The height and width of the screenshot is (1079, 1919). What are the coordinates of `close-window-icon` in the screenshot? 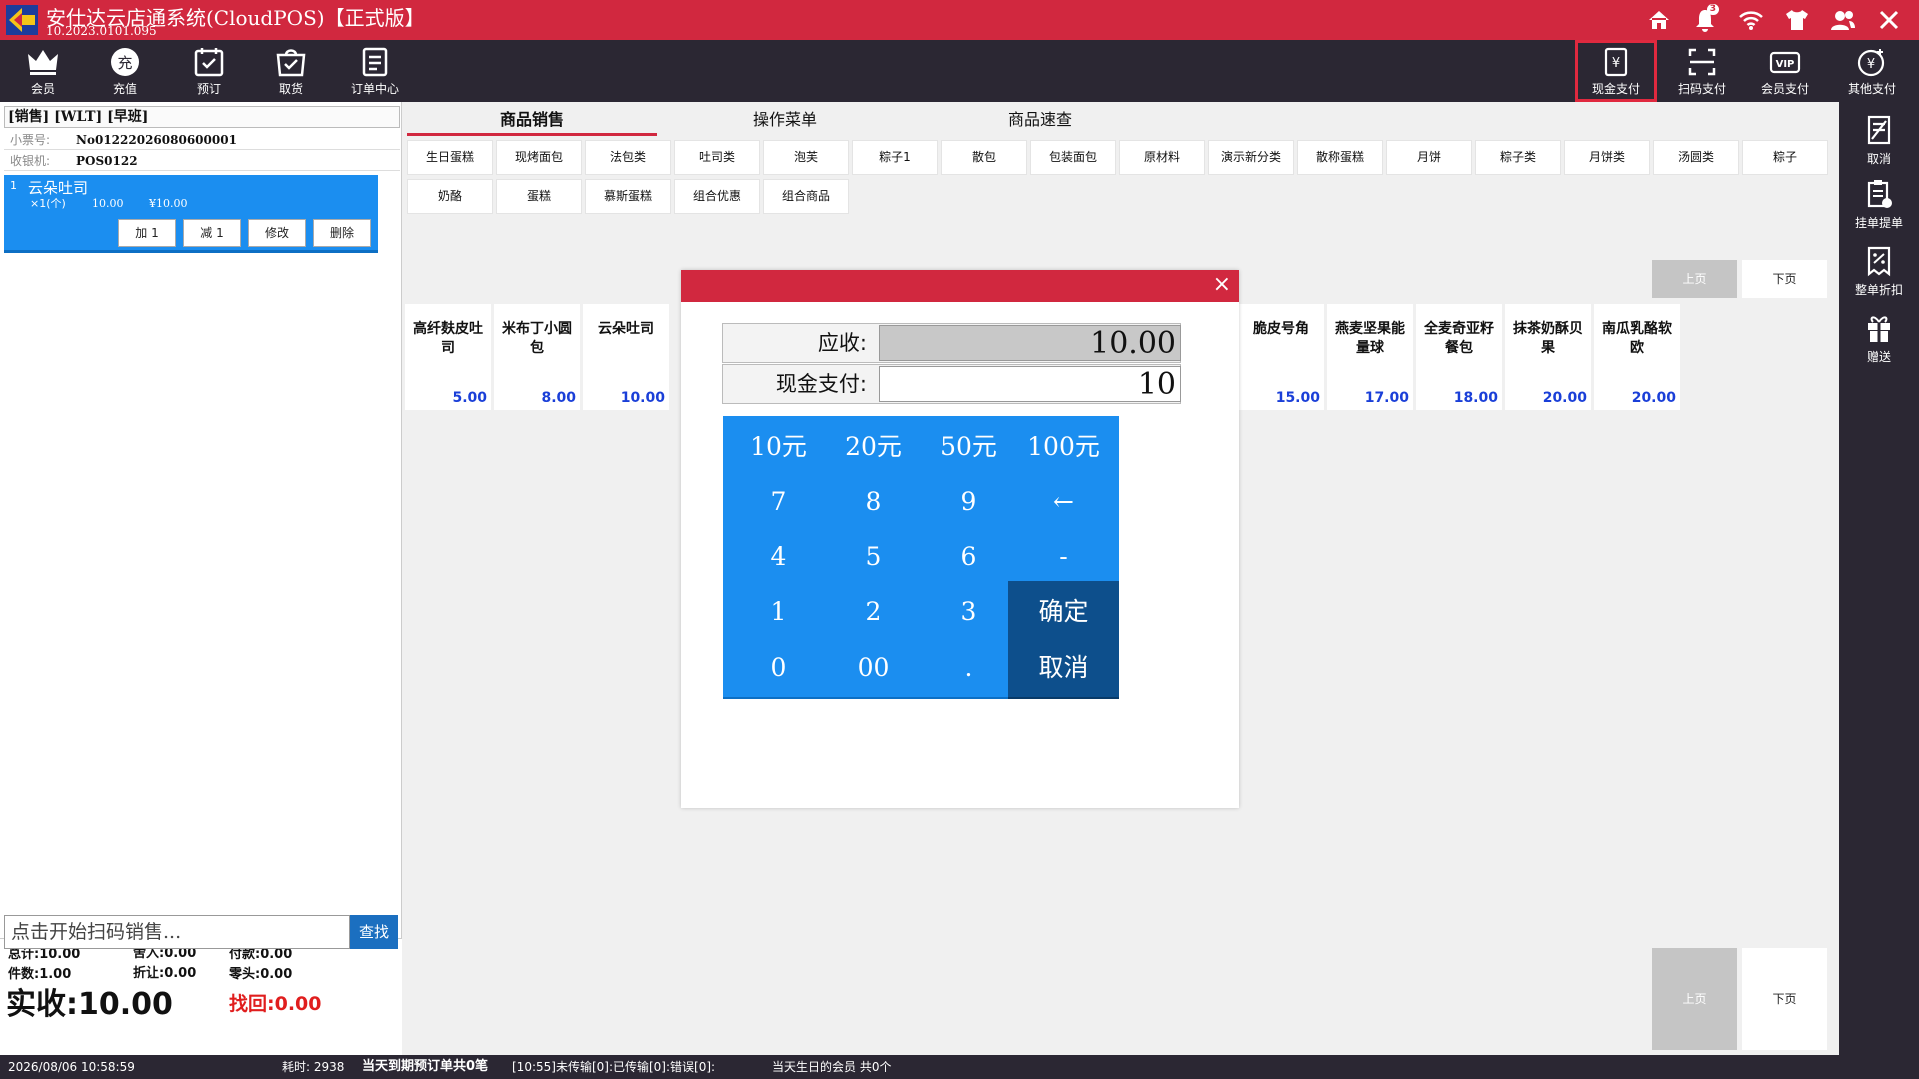 It's located at (1889, 20).